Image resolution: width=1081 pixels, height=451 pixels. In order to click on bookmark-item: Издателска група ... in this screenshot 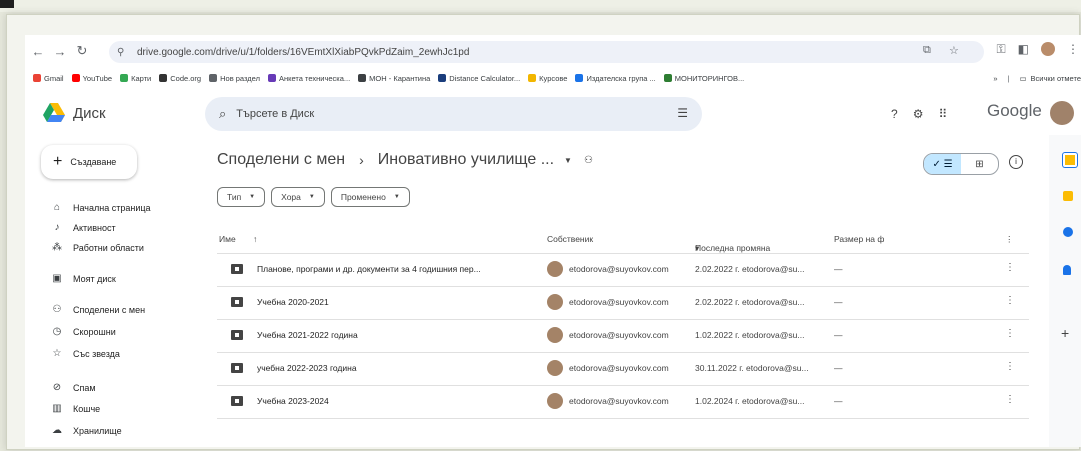, I will do `click(615, 78)`.